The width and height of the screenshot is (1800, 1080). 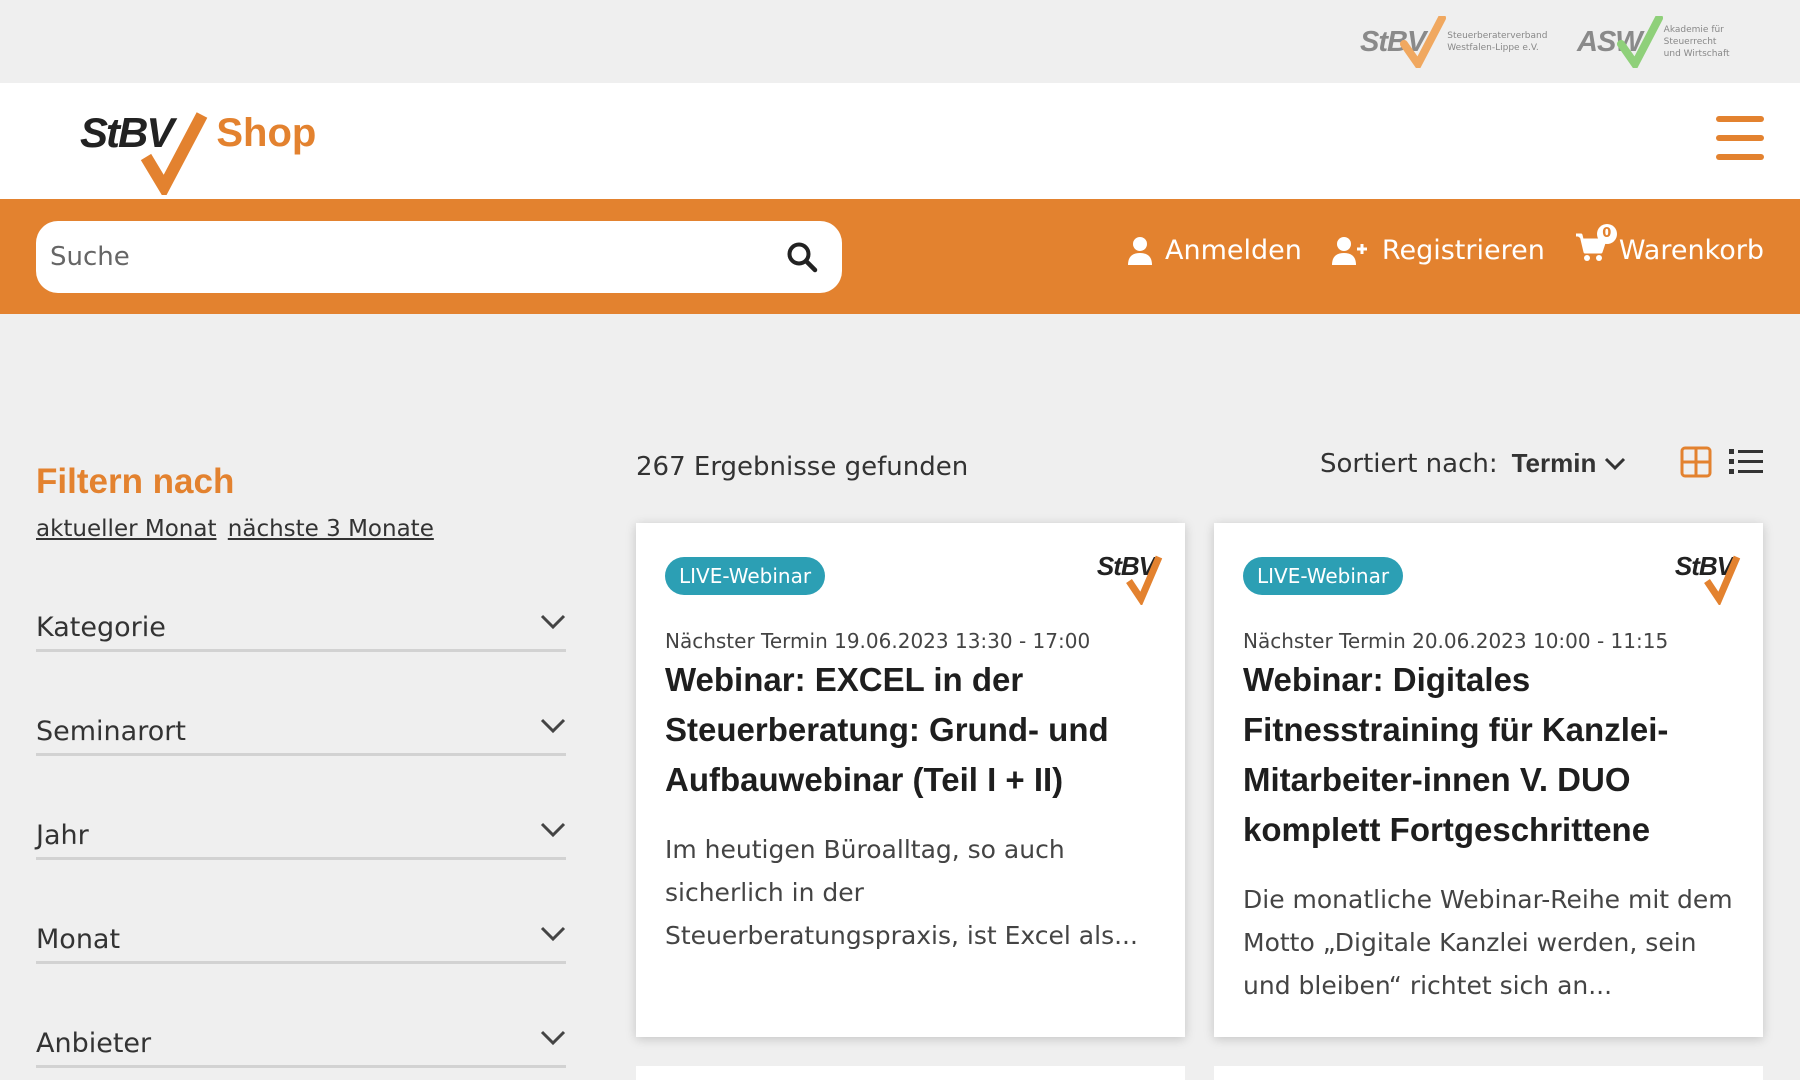 What do you see at coordinates (1596, 246) in the screenshot?
I see `cart-icon-wrap: 0` at bounding box center [1596, 246].